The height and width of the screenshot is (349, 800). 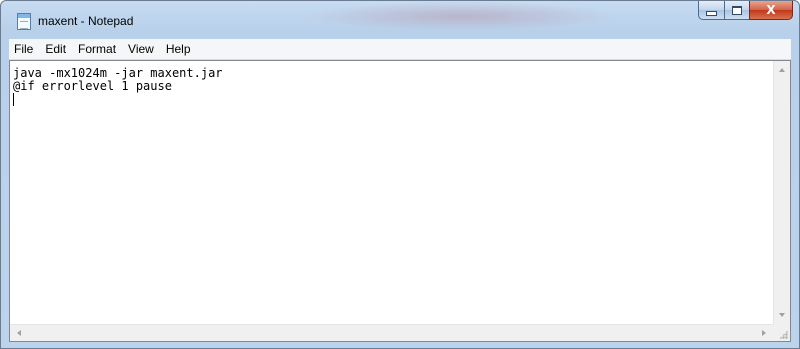 I want to click on close-icon: X, so click(x=771, y=10).